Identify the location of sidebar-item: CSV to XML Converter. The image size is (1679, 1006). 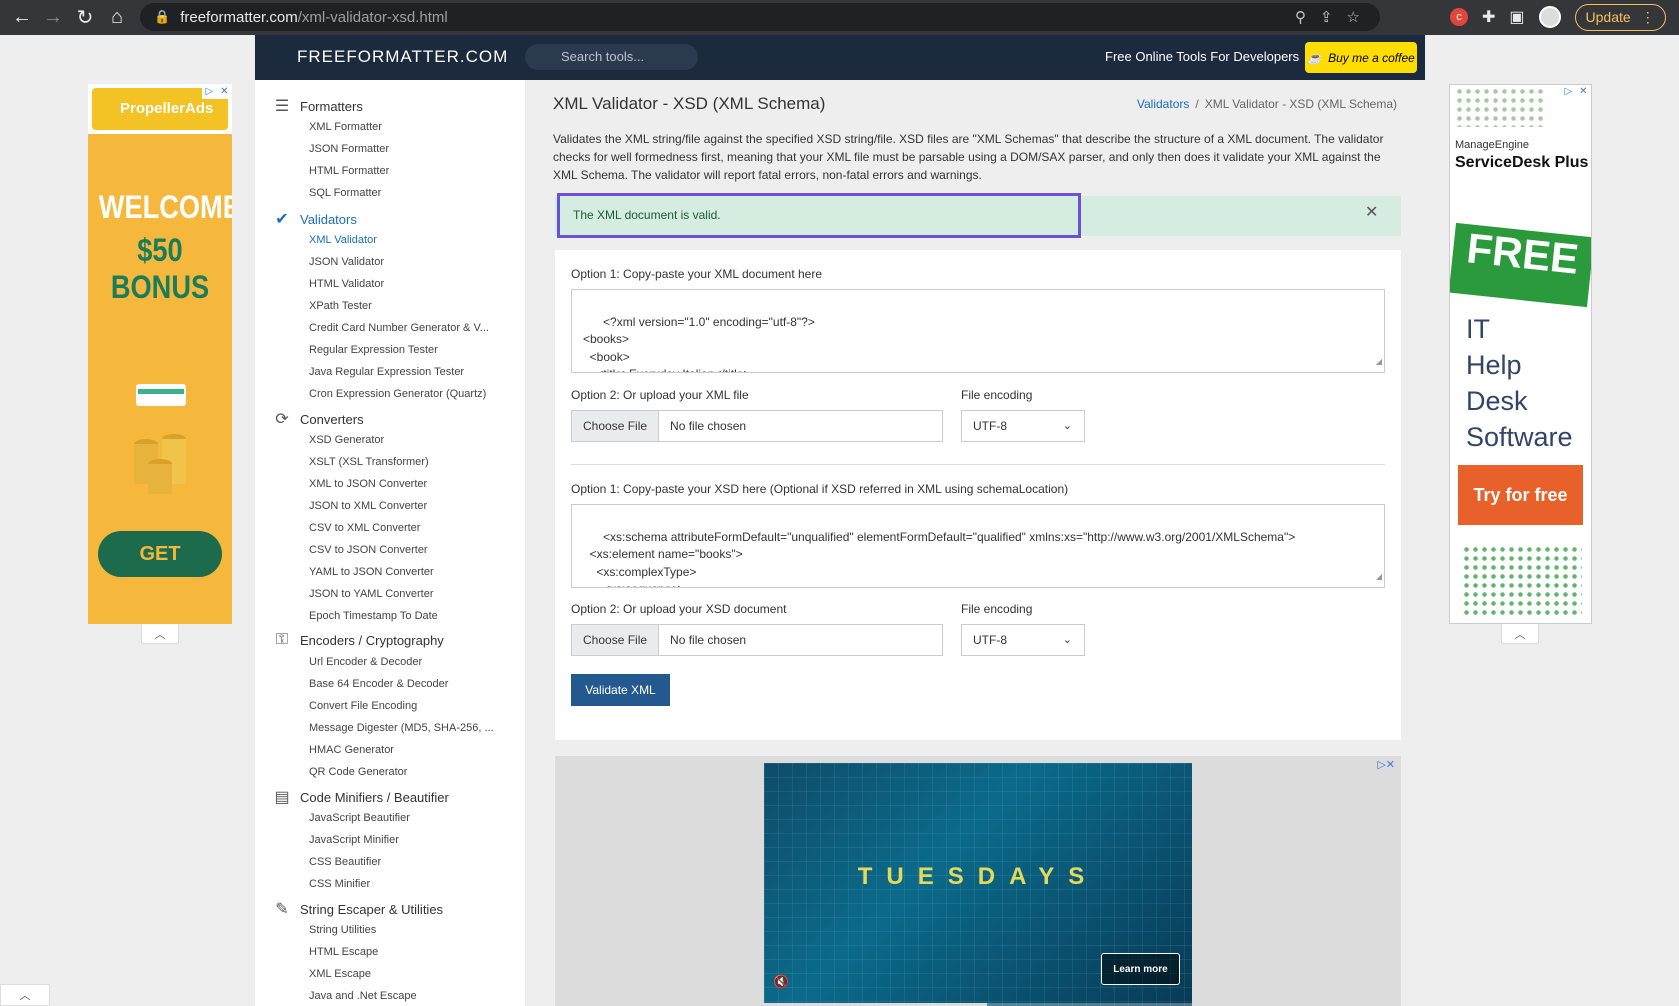
(364, 528).